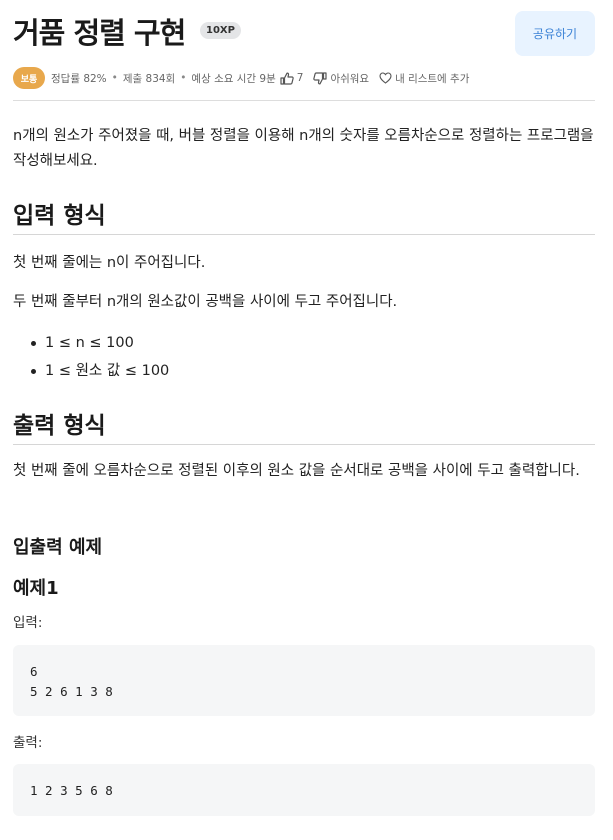 The width and height of the screenshot is (613, 840). What do you see at coordinates (220, 30) in the screenshot?
I see `xp-badge: 10XP` at bounding box center [220, 30].